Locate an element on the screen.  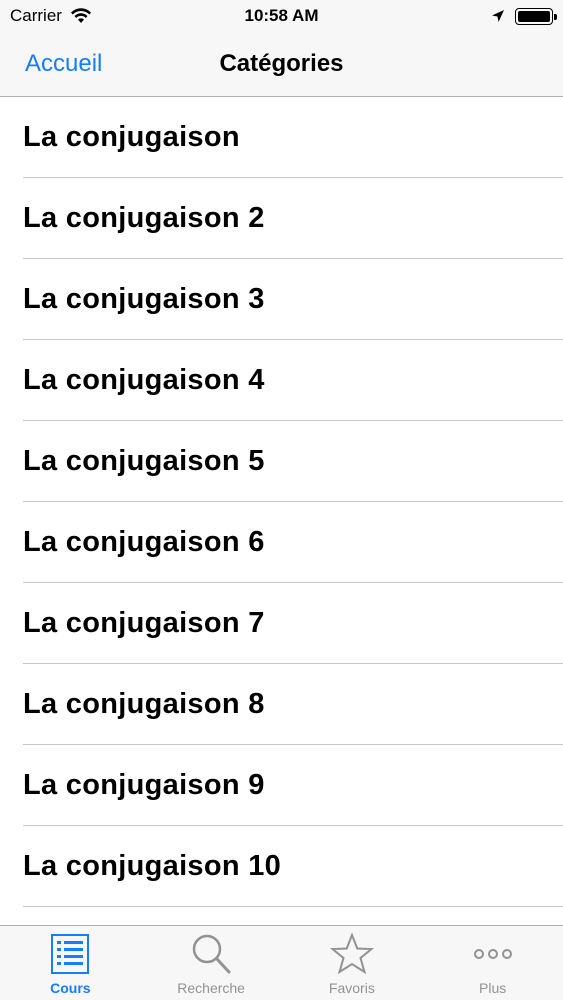
list-item: La conjugaison 2 is located at coordinates (281, 218).